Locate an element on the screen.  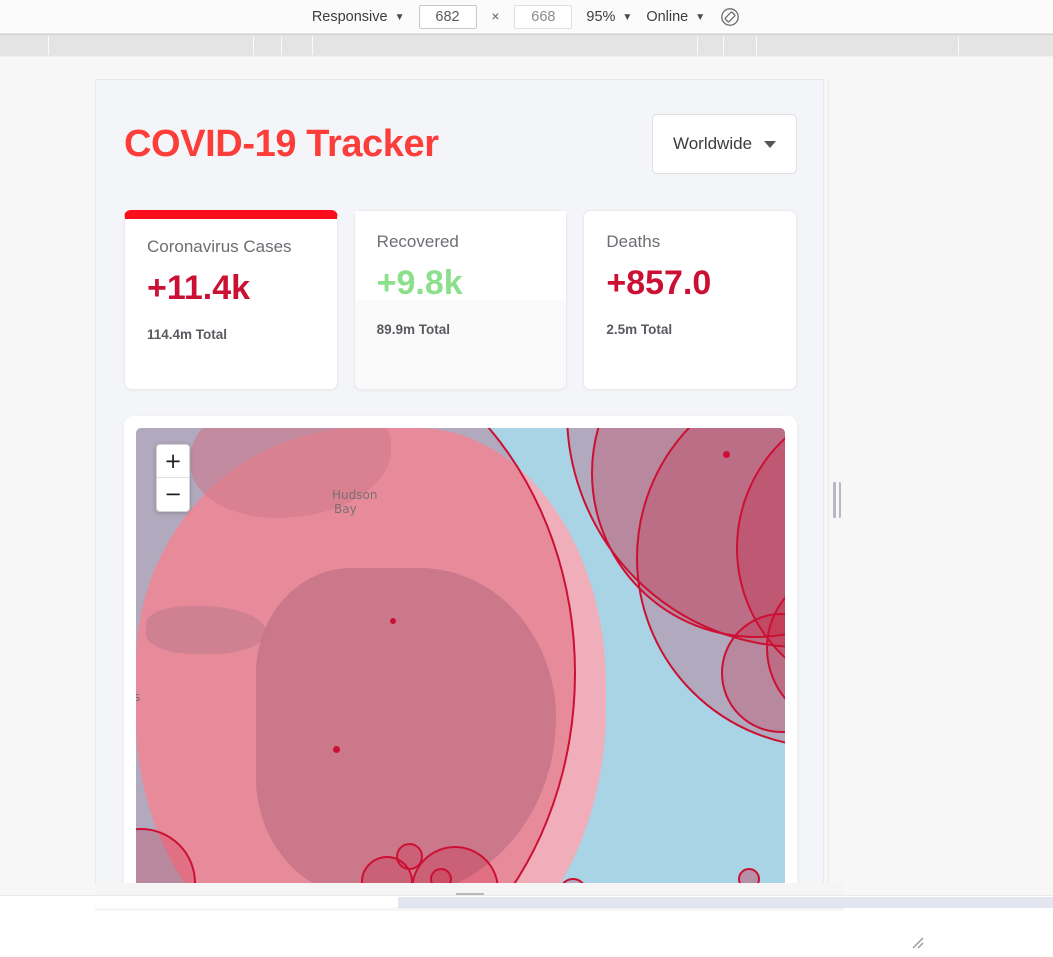
zoom-selector: 95% ▼ is located at coordinates (609, 17).